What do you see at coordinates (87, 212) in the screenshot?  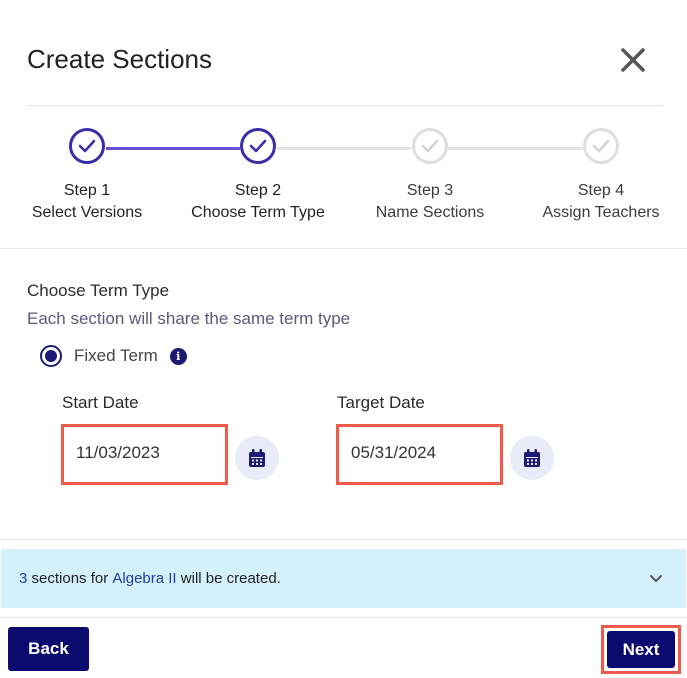 I see `step-name: Select Versions` at bounding box center [87, 212].